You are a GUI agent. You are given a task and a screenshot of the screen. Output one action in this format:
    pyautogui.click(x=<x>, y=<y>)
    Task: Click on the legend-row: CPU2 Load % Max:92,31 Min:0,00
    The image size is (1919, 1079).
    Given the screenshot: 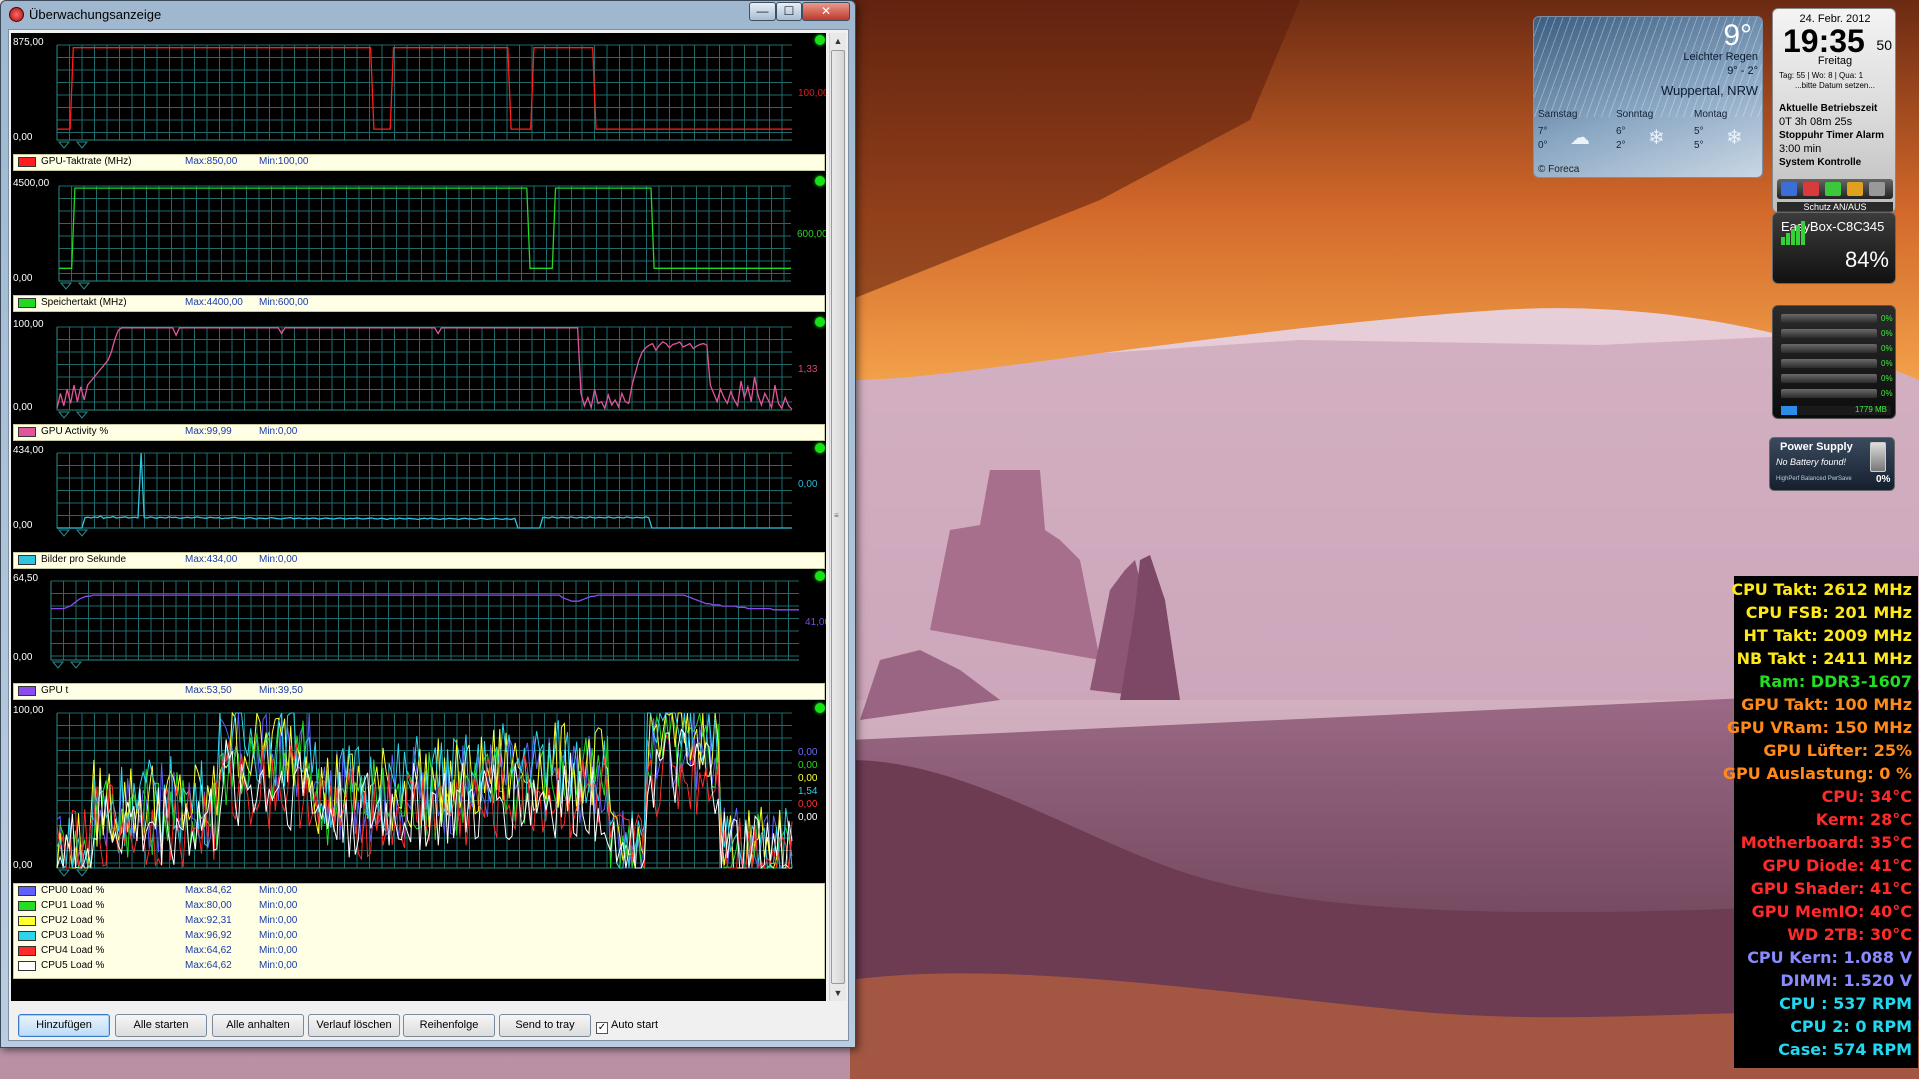 What is the action you would take?
    pyautogui.click(x=419, y=921)
    